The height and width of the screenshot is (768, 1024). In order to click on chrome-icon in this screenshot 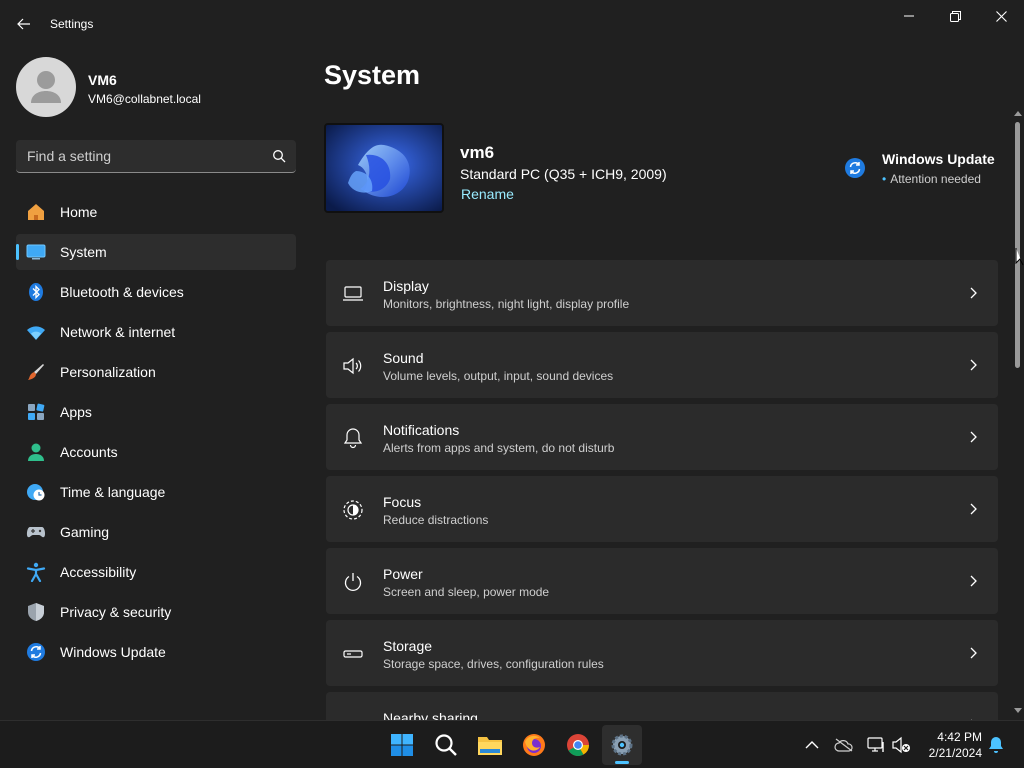, I will do `click(578, 745)`.